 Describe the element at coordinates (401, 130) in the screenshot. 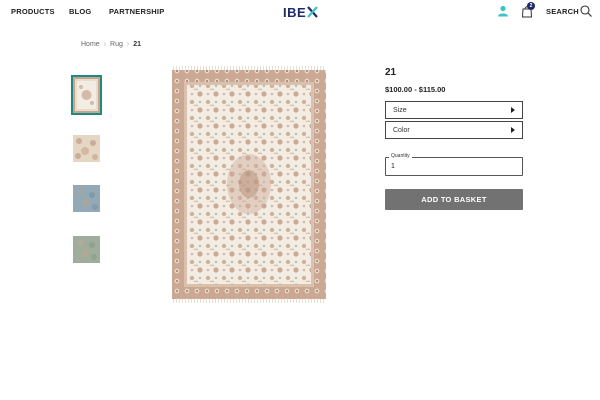

I see `color-select-label: Color` at that location.